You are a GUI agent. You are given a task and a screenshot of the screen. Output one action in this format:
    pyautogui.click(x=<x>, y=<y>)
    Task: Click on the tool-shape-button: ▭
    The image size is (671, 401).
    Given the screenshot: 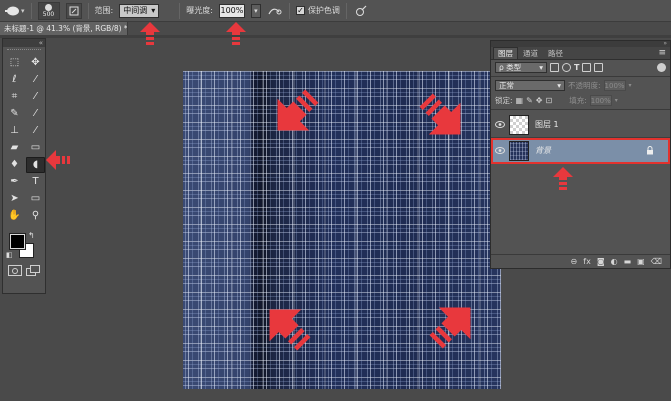 What is the action you would take?
    pyautogui.click(x=35, y=199)
    